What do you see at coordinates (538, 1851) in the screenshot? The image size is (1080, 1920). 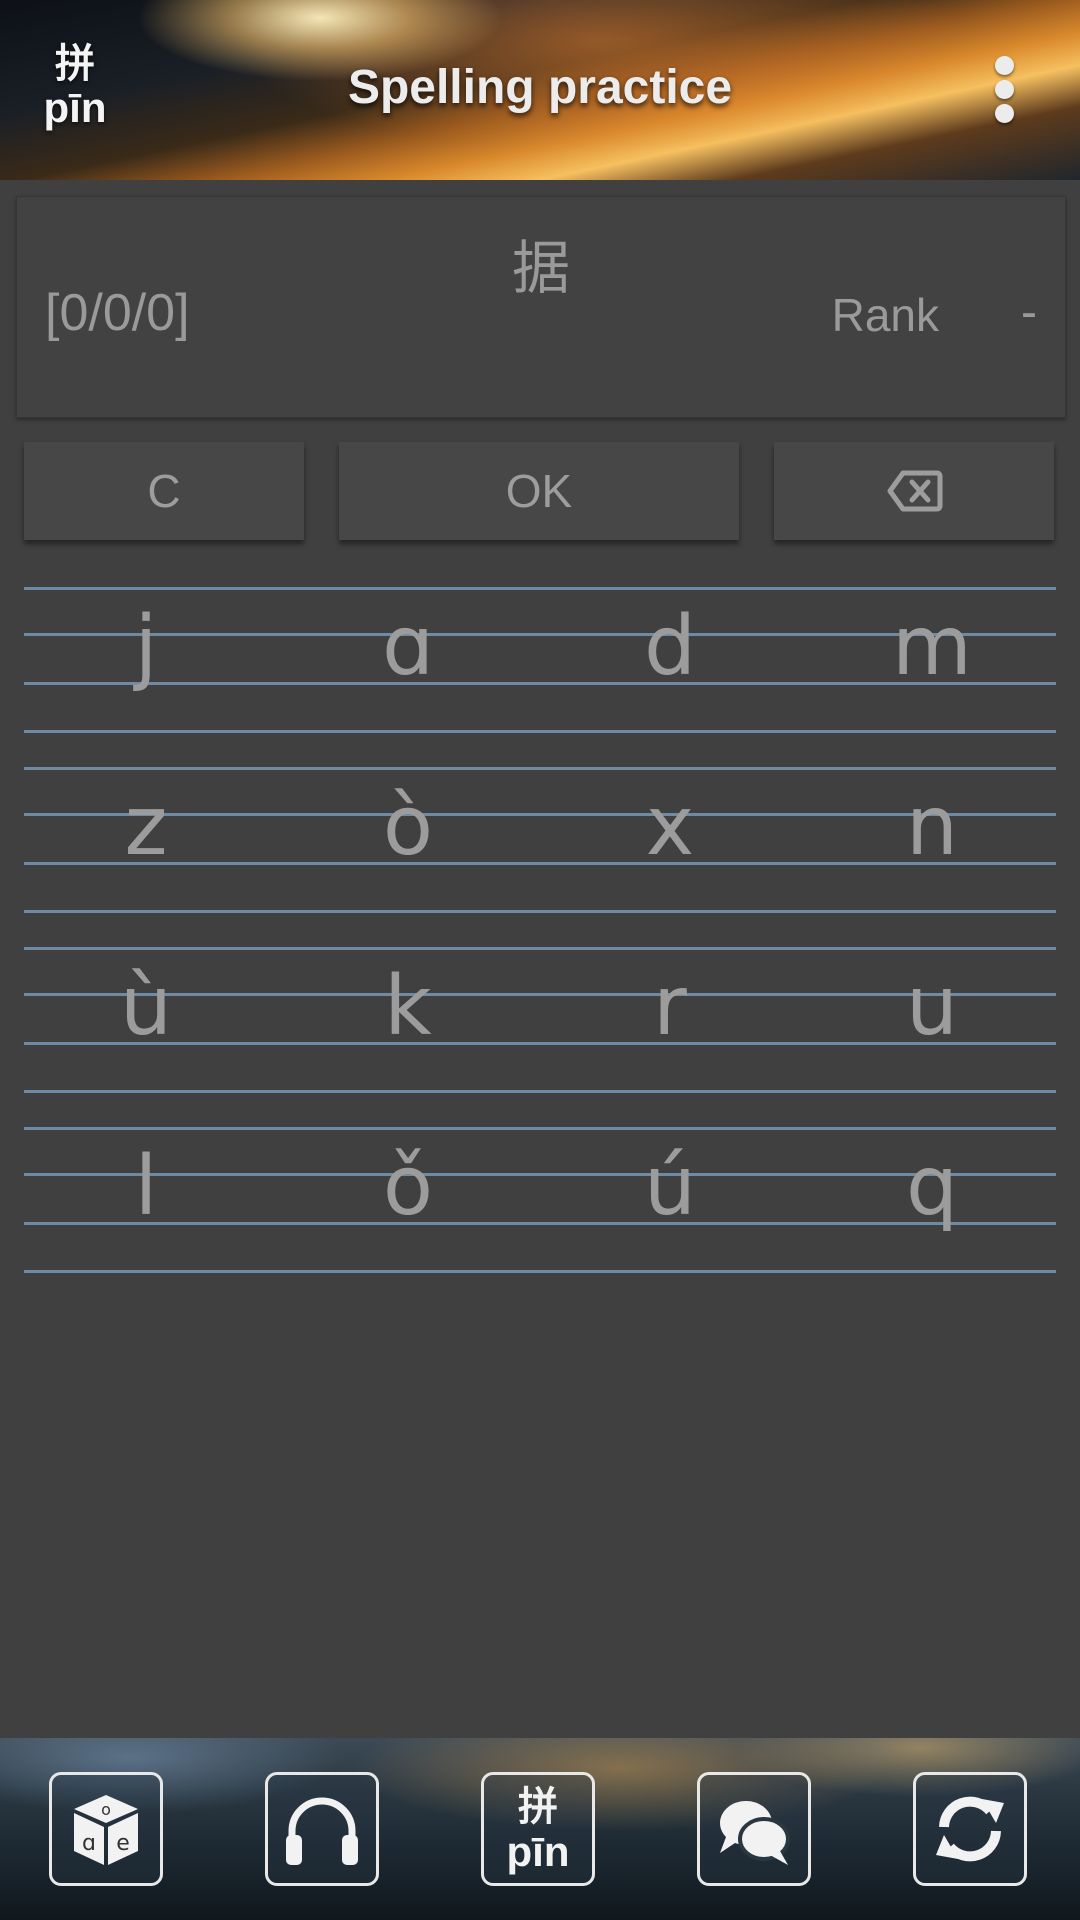 I see `pinyin-icon-text: pīn` at bounding box center [538, 1851].